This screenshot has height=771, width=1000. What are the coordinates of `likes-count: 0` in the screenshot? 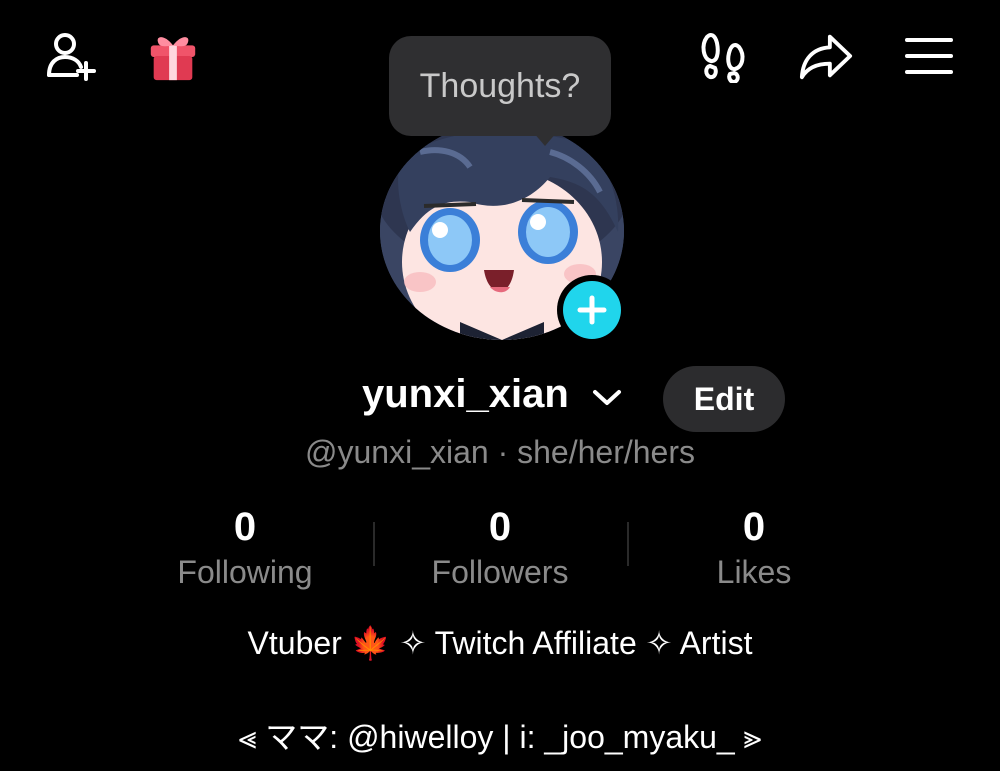 It's located at (754, 527).